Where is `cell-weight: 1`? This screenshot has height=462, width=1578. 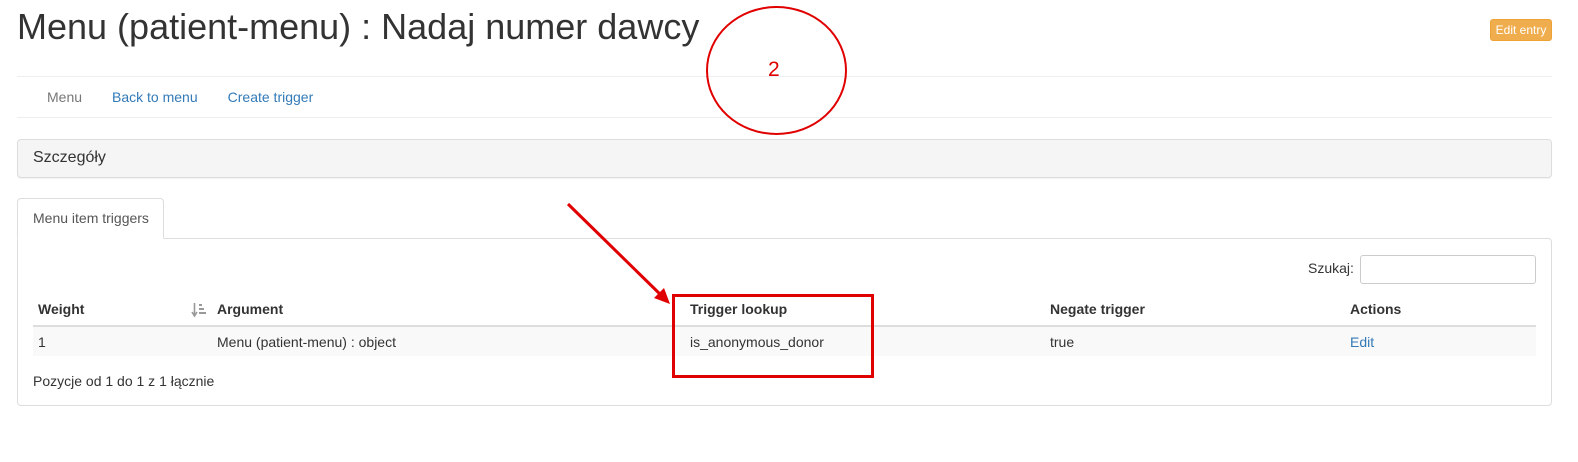 cell-weight: 1 is located at coordinates (42, 342).